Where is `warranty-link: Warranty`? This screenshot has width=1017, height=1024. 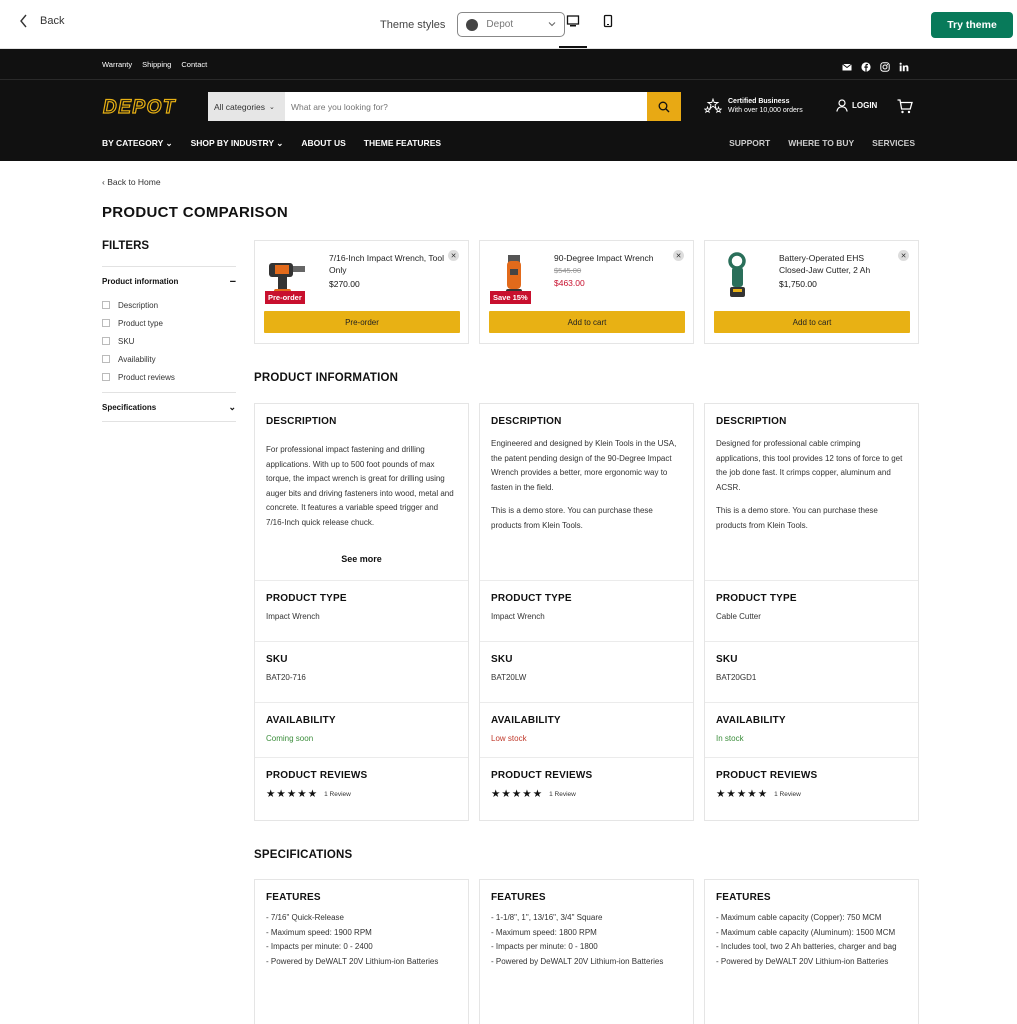
warranty-link: Warranty is located at coordinates (117, 64).